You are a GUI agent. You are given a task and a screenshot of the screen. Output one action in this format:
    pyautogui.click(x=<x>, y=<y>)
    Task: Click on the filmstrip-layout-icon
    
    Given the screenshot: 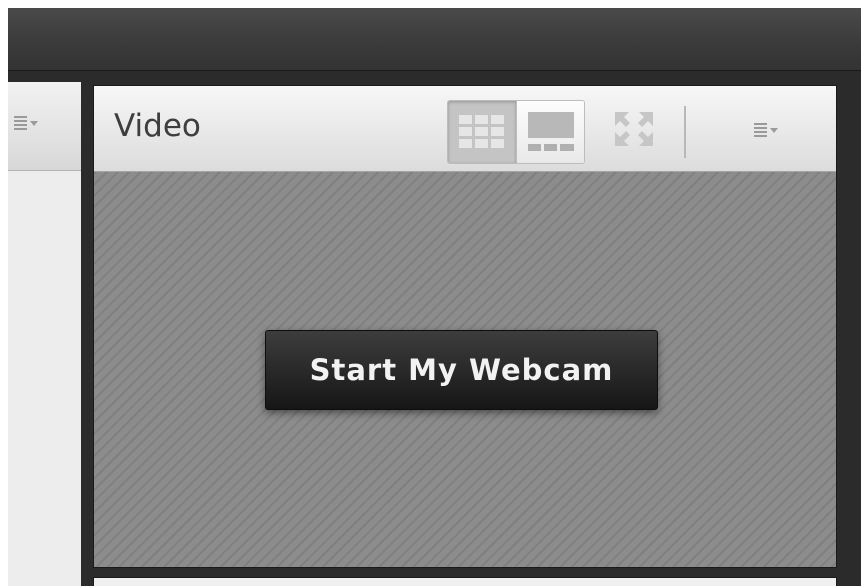 What is the action you would take?
    pyautogui.click(x=550, y=131)
    